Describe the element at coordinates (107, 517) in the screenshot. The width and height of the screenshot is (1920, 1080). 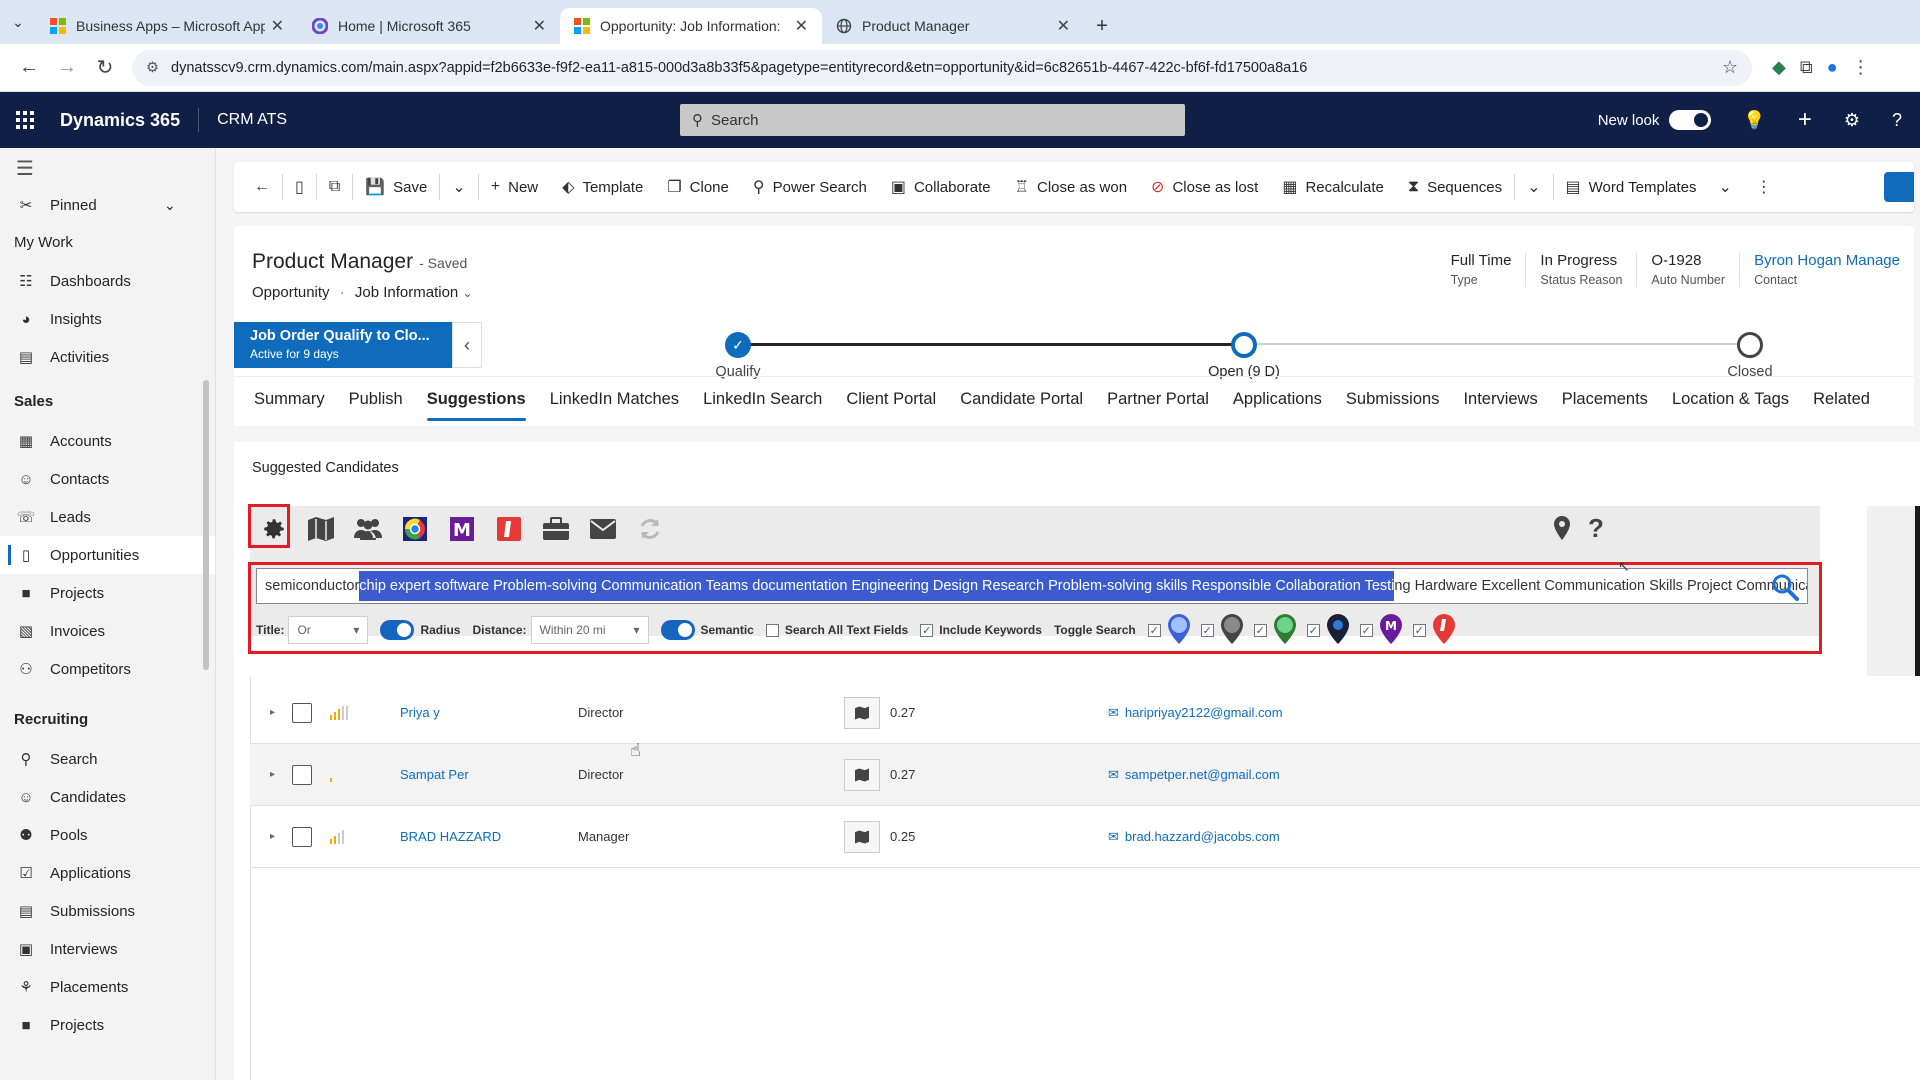
I see `nav-item-leads: ☏ Leads` at that location.